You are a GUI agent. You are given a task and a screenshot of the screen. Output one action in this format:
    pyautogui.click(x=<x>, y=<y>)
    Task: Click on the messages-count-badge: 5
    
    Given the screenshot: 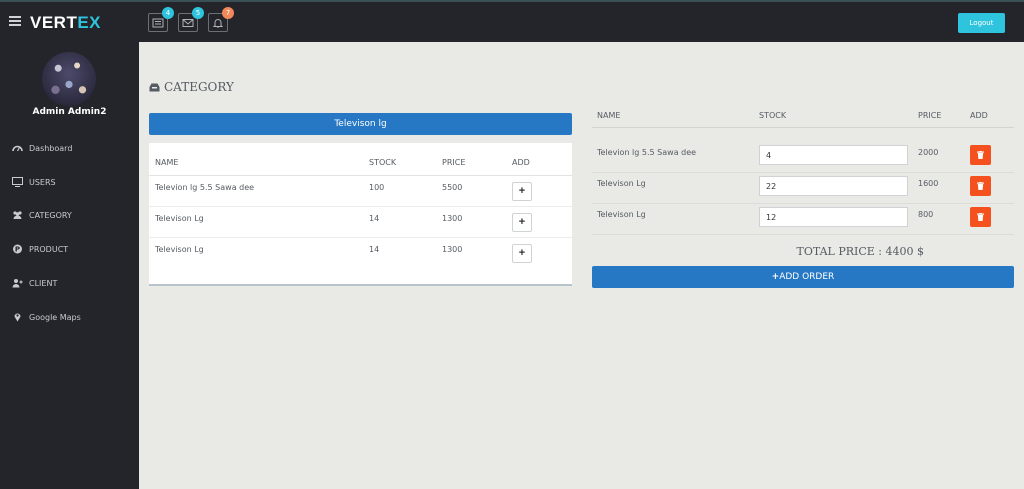 What is the action you would take?
    pyautogui.click(x=198, y=13)
    